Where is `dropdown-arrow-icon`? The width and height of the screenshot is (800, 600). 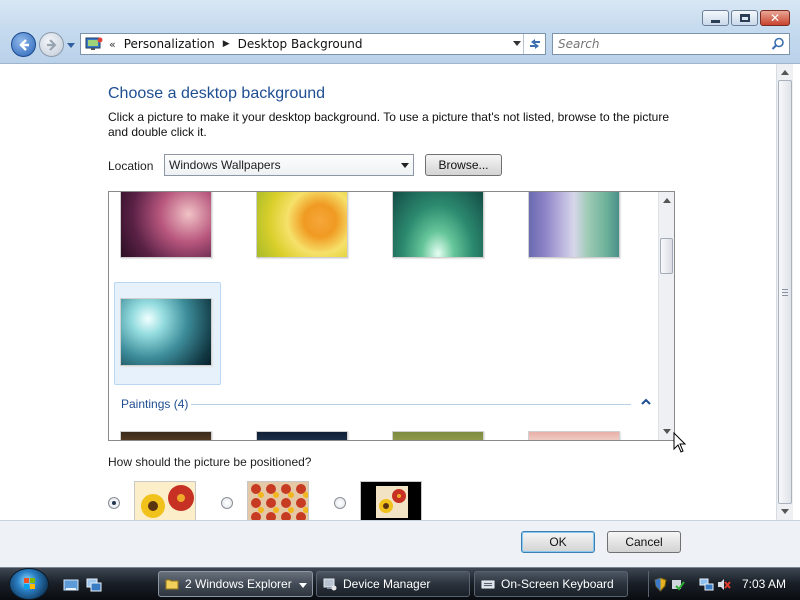
dropdown-arrow-icon is located at coordinates (405, 165).